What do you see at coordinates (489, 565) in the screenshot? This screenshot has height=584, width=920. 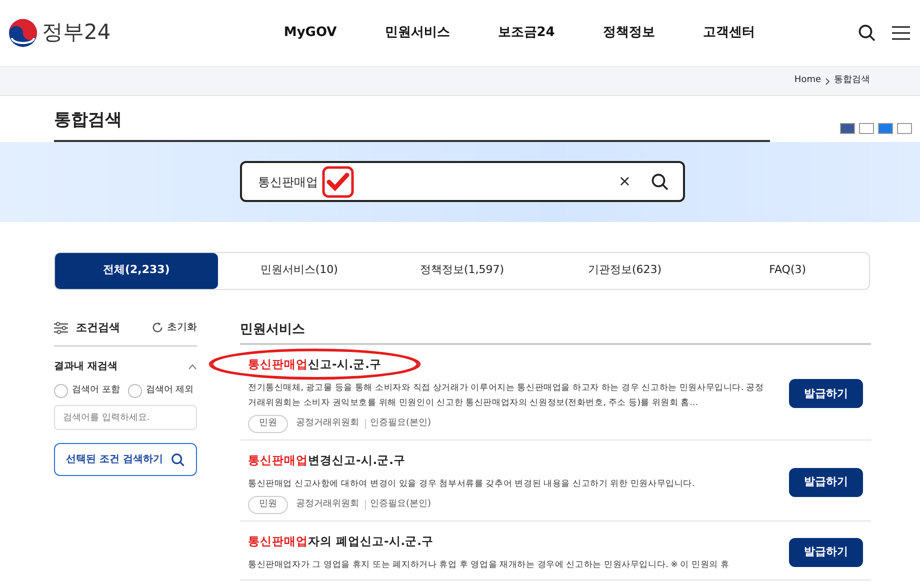 I see `result-description: 통신판매업자가 그 영업을 휴지 또는 폐지하거나 휴업 후 영업을 재개하는 경우에 신고하는 민원사무입니다. ※ 이 민원의 휴` at bounding box center [489, 565].